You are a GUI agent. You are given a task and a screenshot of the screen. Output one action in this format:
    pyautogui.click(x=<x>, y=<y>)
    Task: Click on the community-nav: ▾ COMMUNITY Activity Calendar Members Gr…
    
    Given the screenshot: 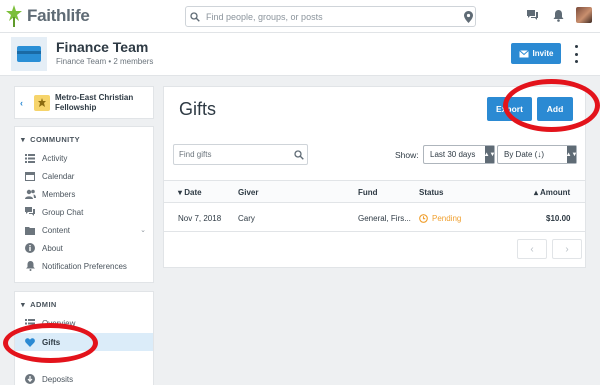 What is the action you would take?
    pyautogui.click(x=84, y=204)
    